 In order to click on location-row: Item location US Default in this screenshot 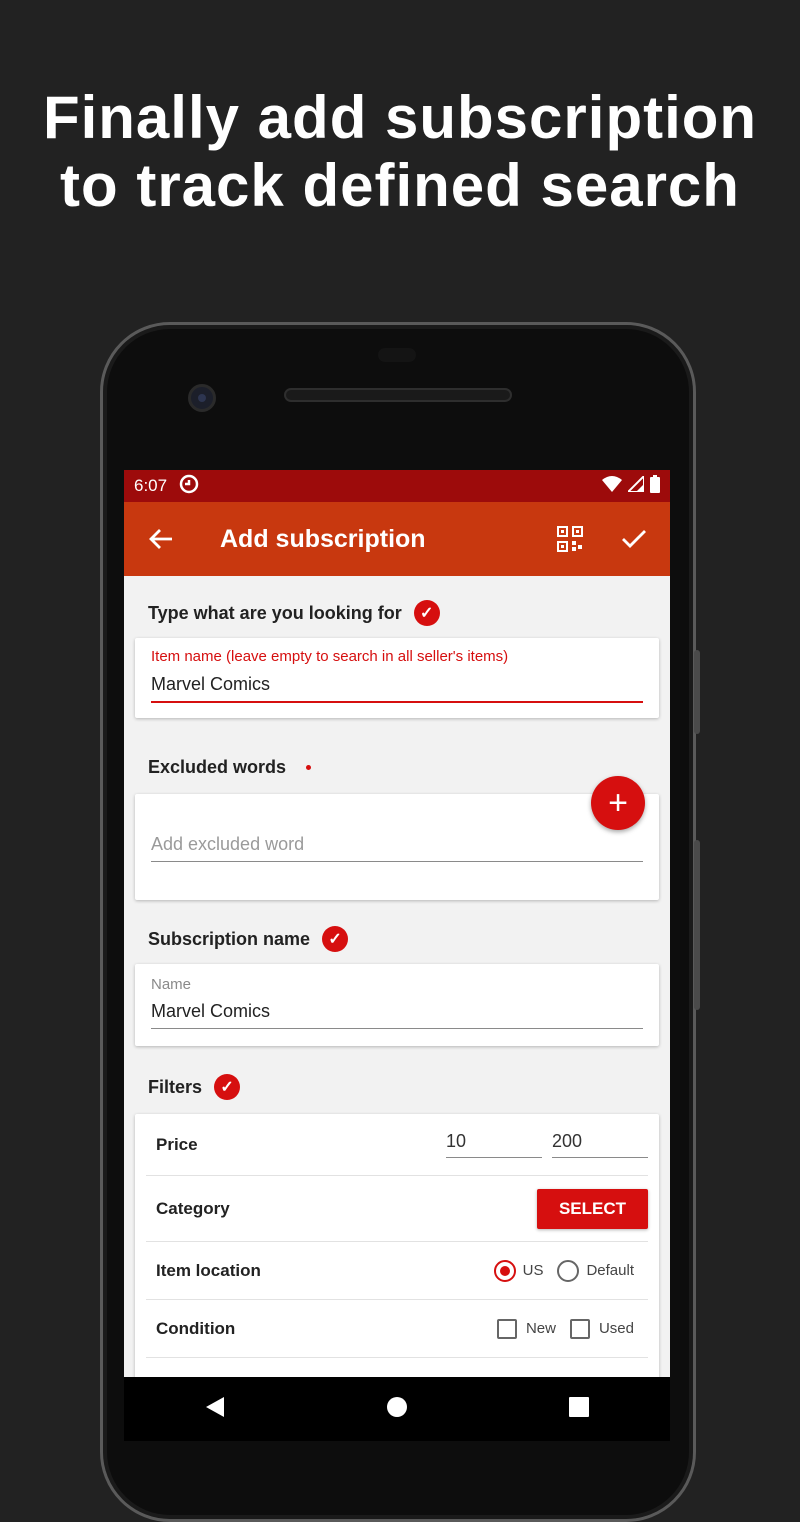, I will do `click(397, 1271)`.